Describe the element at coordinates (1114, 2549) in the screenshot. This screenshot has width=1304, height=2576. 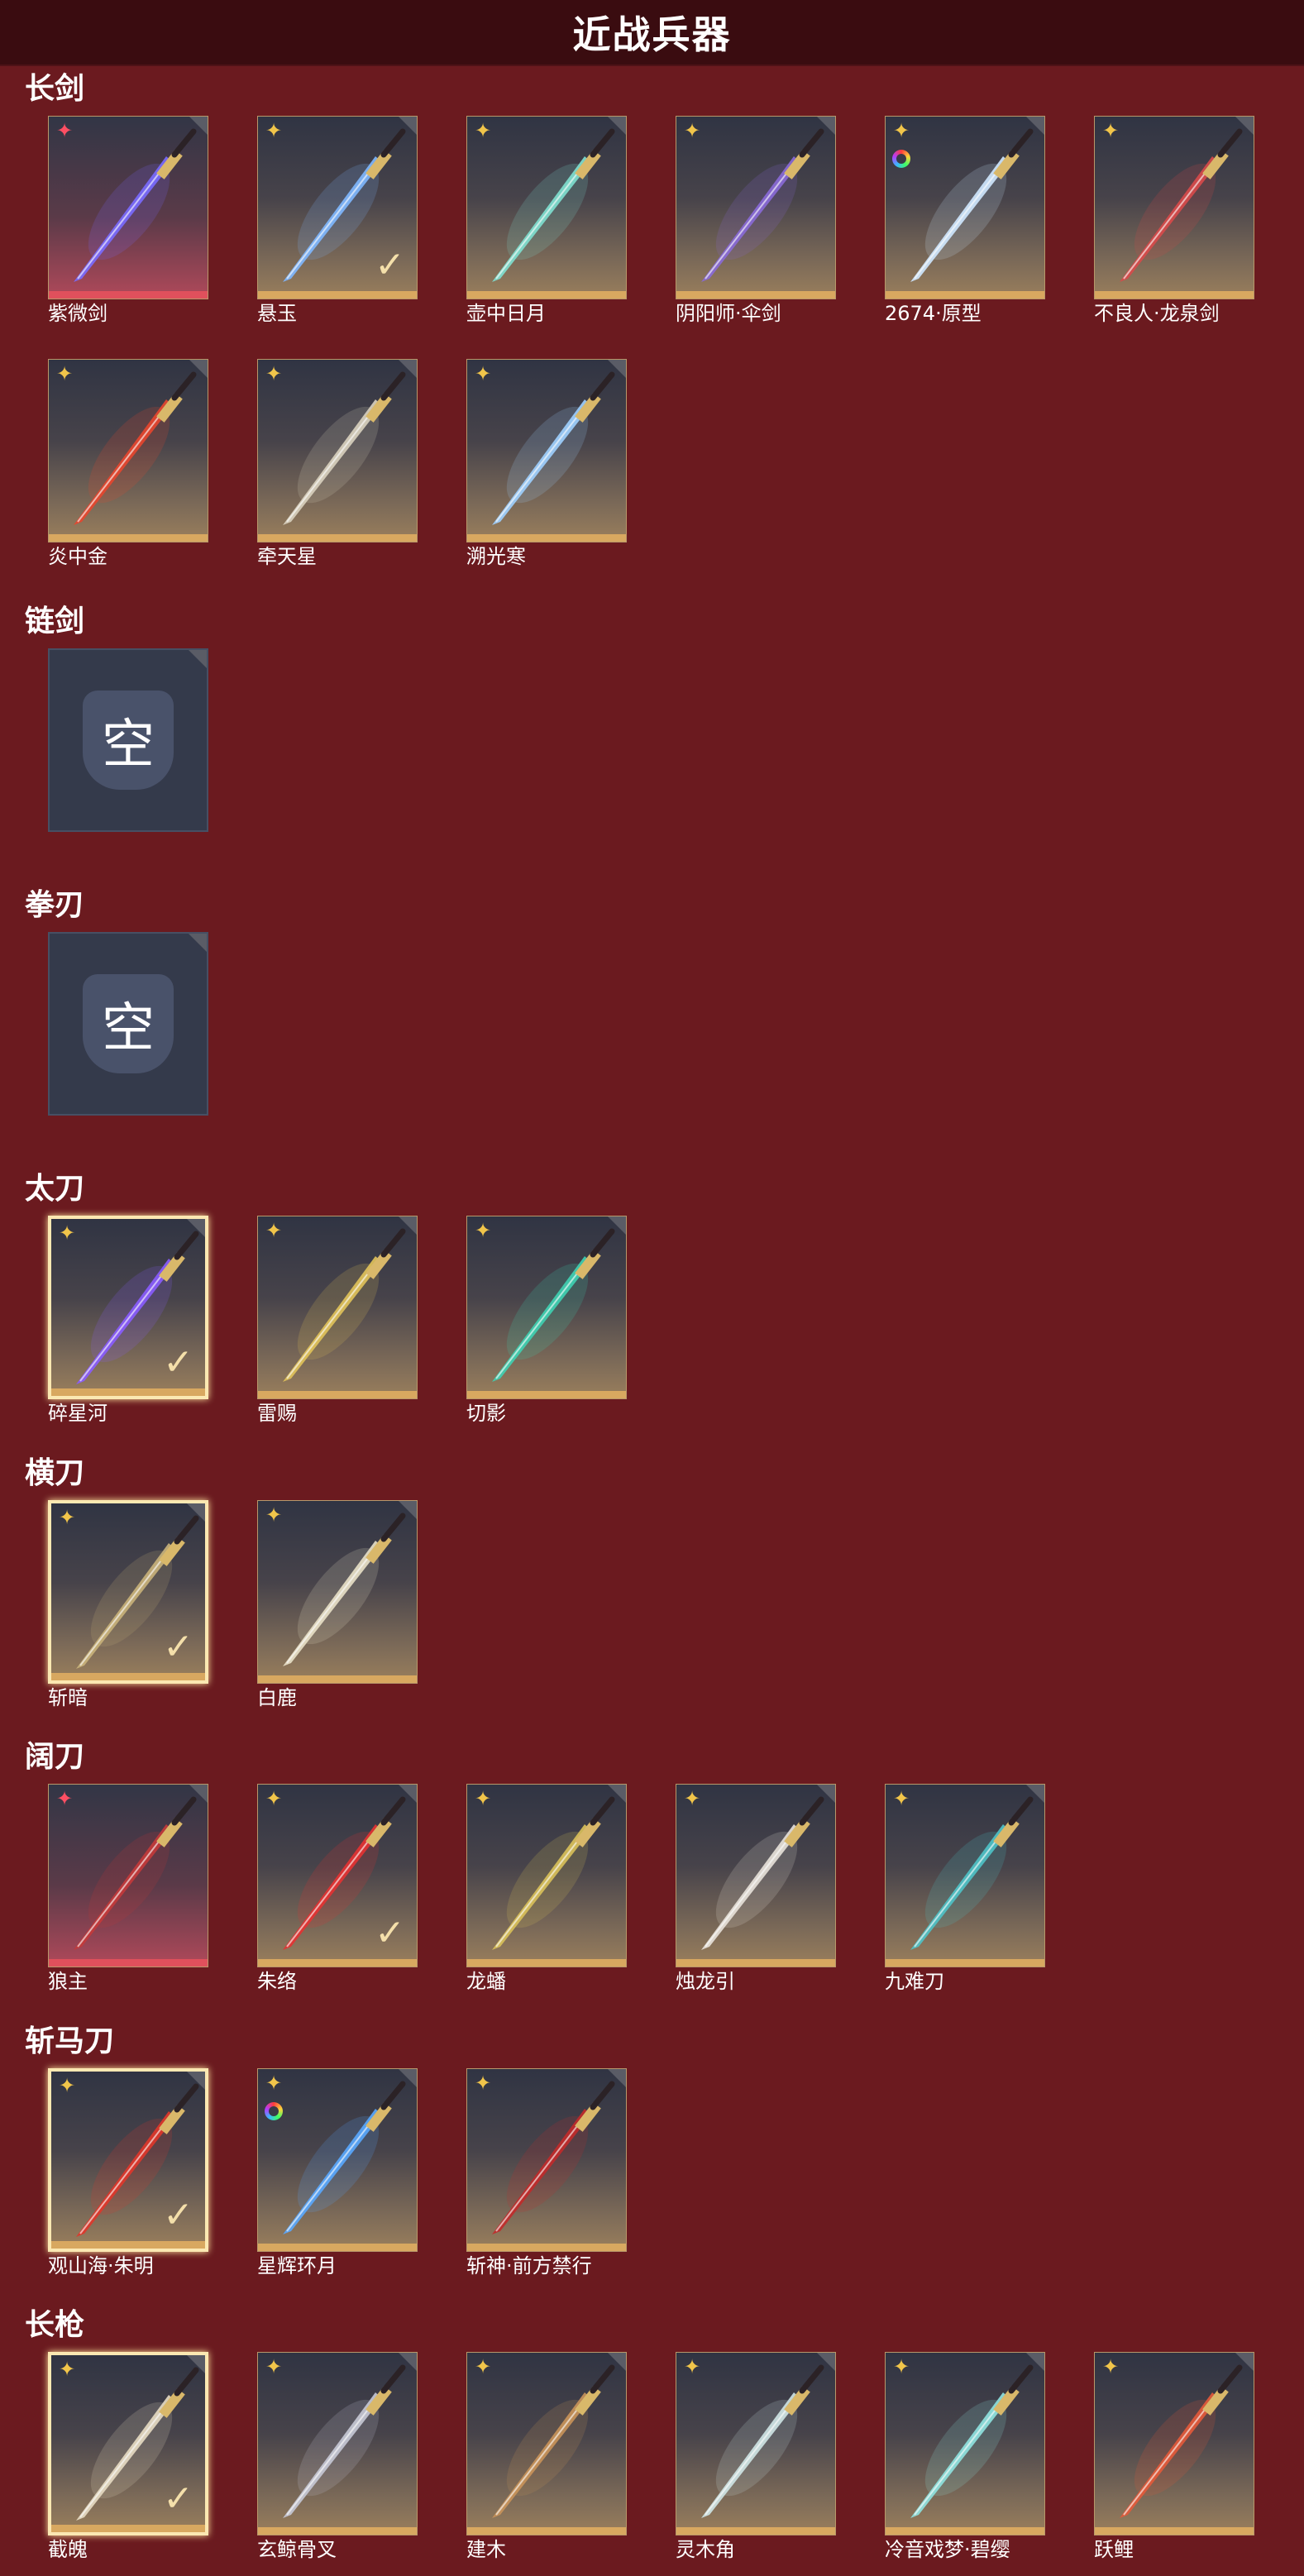
I see `weapon-name: 跃鲤` at that location.